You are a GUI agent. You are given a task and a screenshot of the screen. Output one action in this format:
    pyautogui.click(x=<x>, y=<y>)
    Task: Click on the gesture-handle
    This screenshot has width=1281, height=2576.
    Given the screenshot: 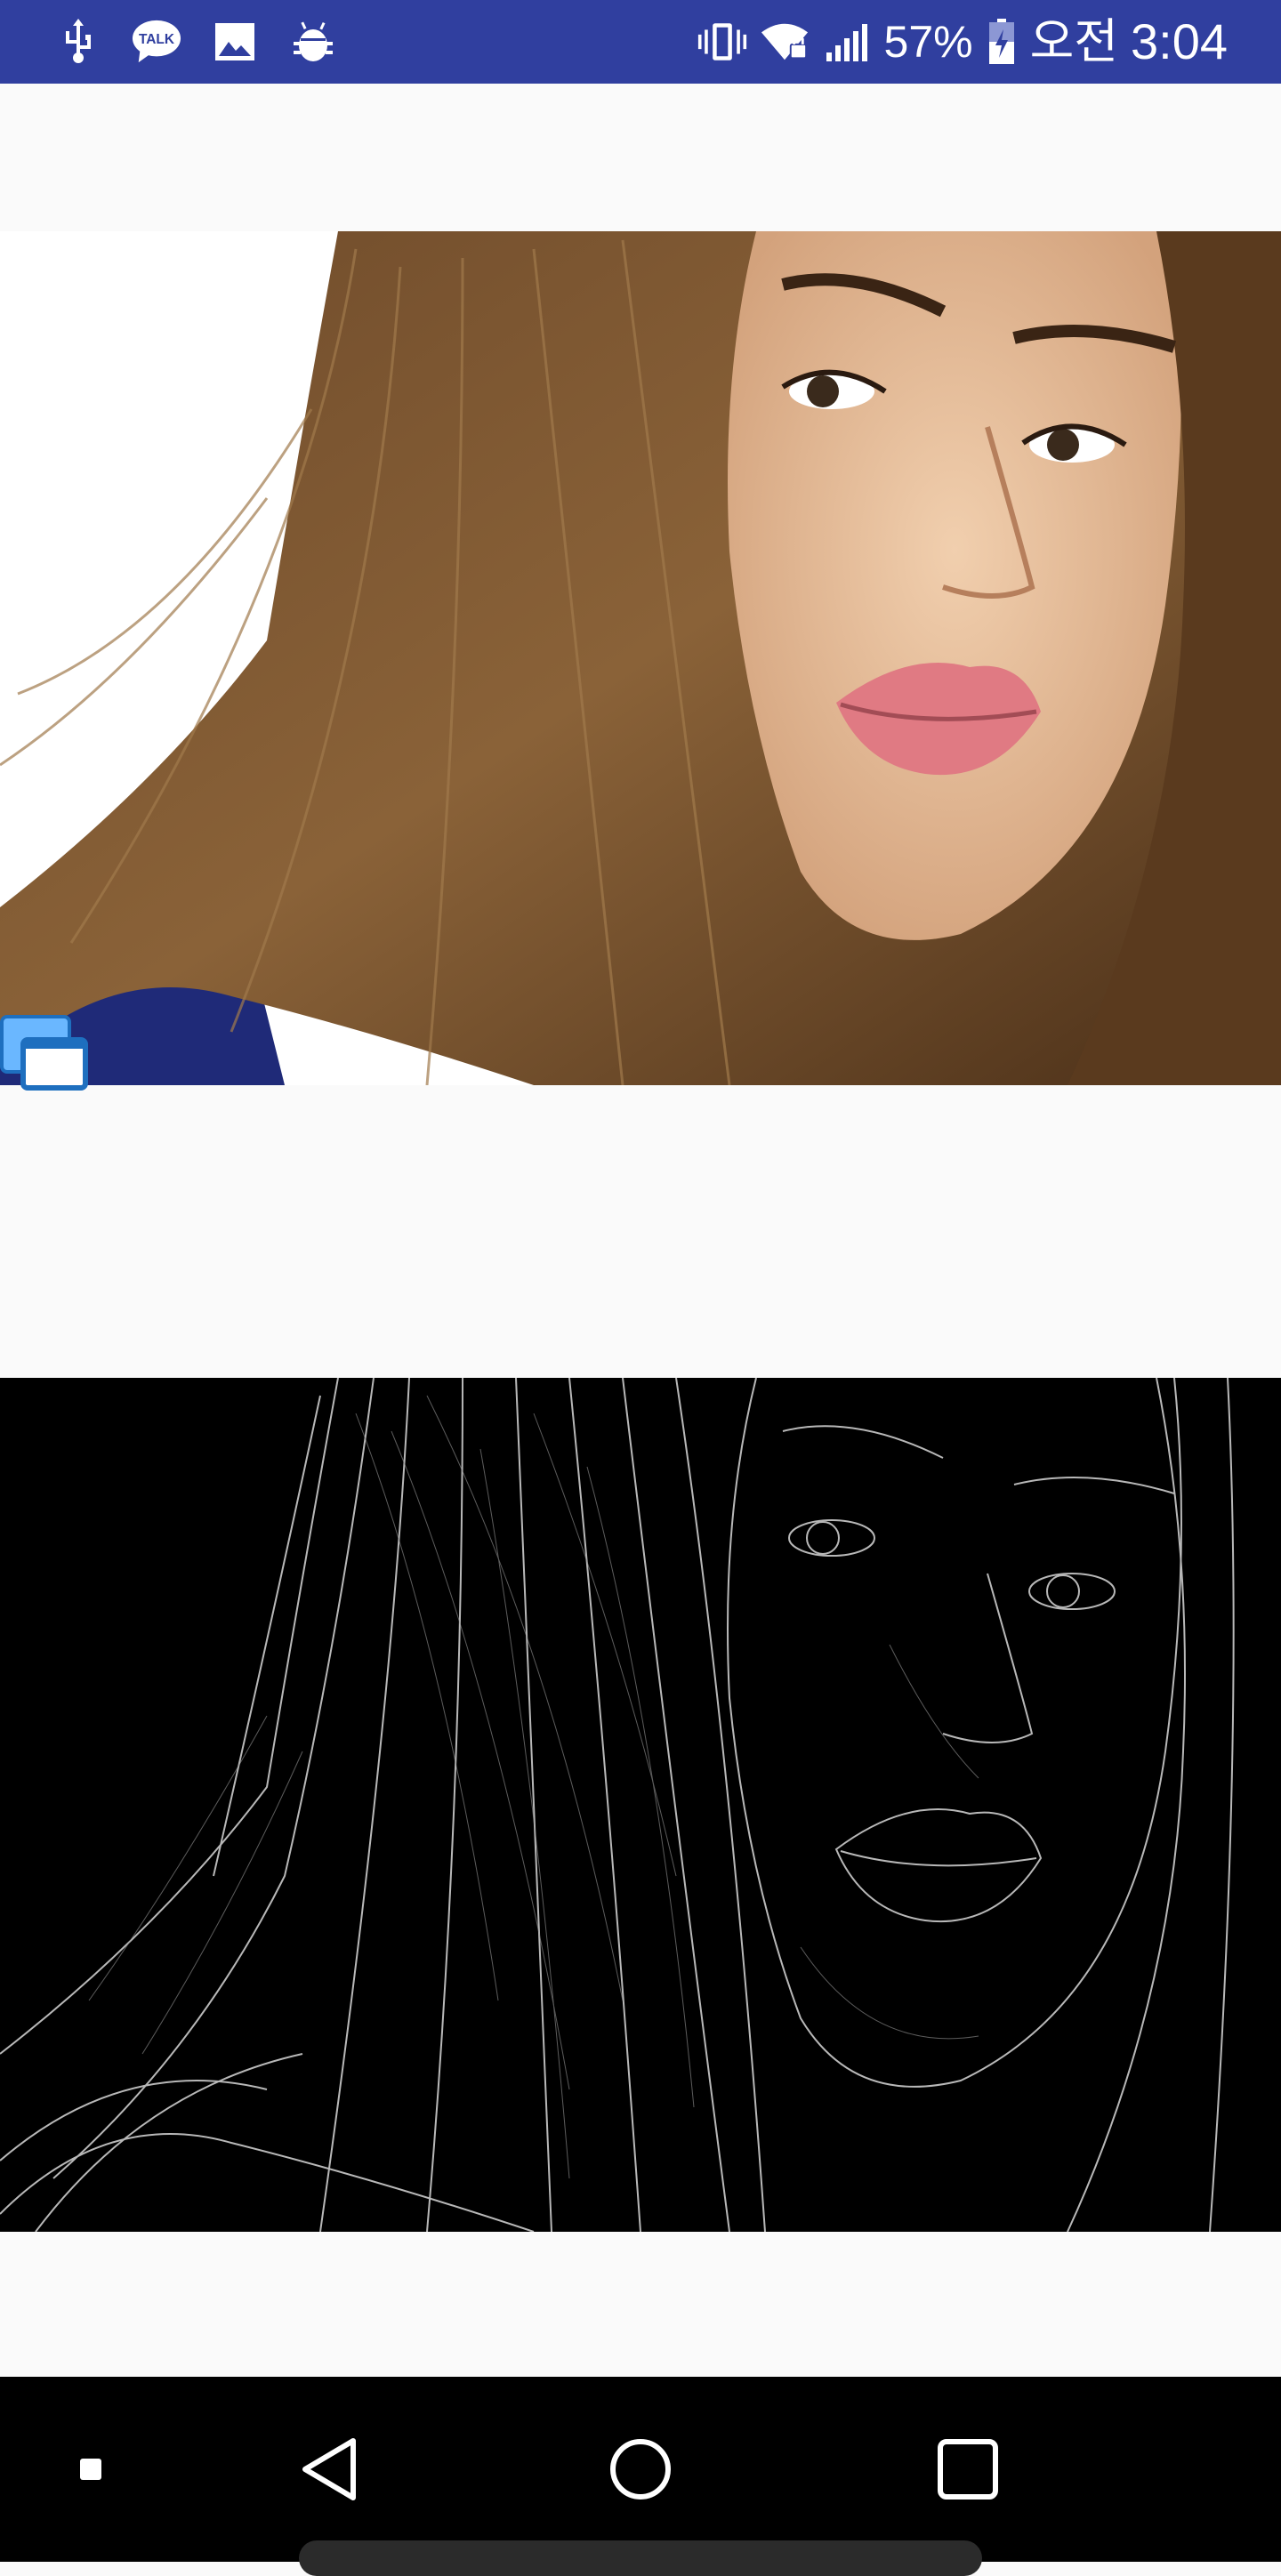 What is the action you would take?
    pyautogui.click(x=640, y=2558)
    